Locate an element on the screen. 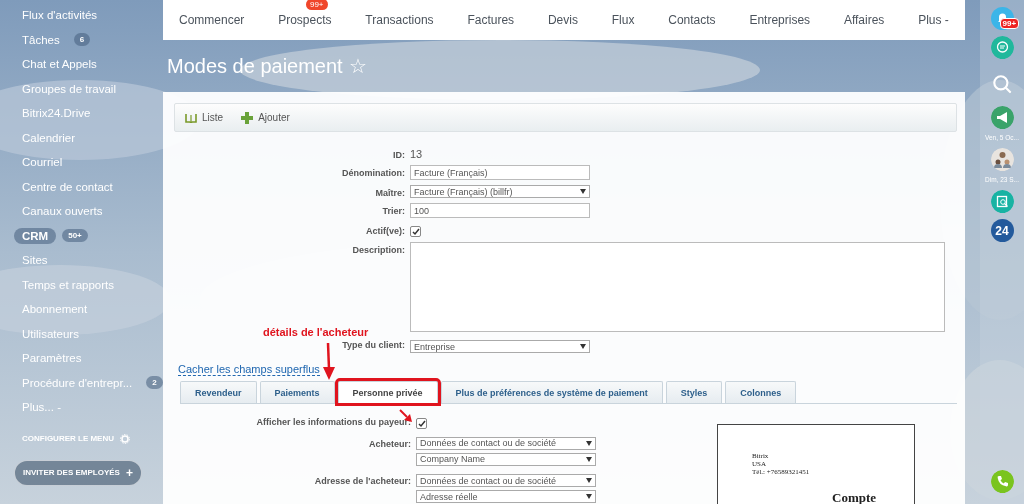 The width and height of the screenshot is (1024, 504). input-field: 100 is located at coordinates (500, 210).